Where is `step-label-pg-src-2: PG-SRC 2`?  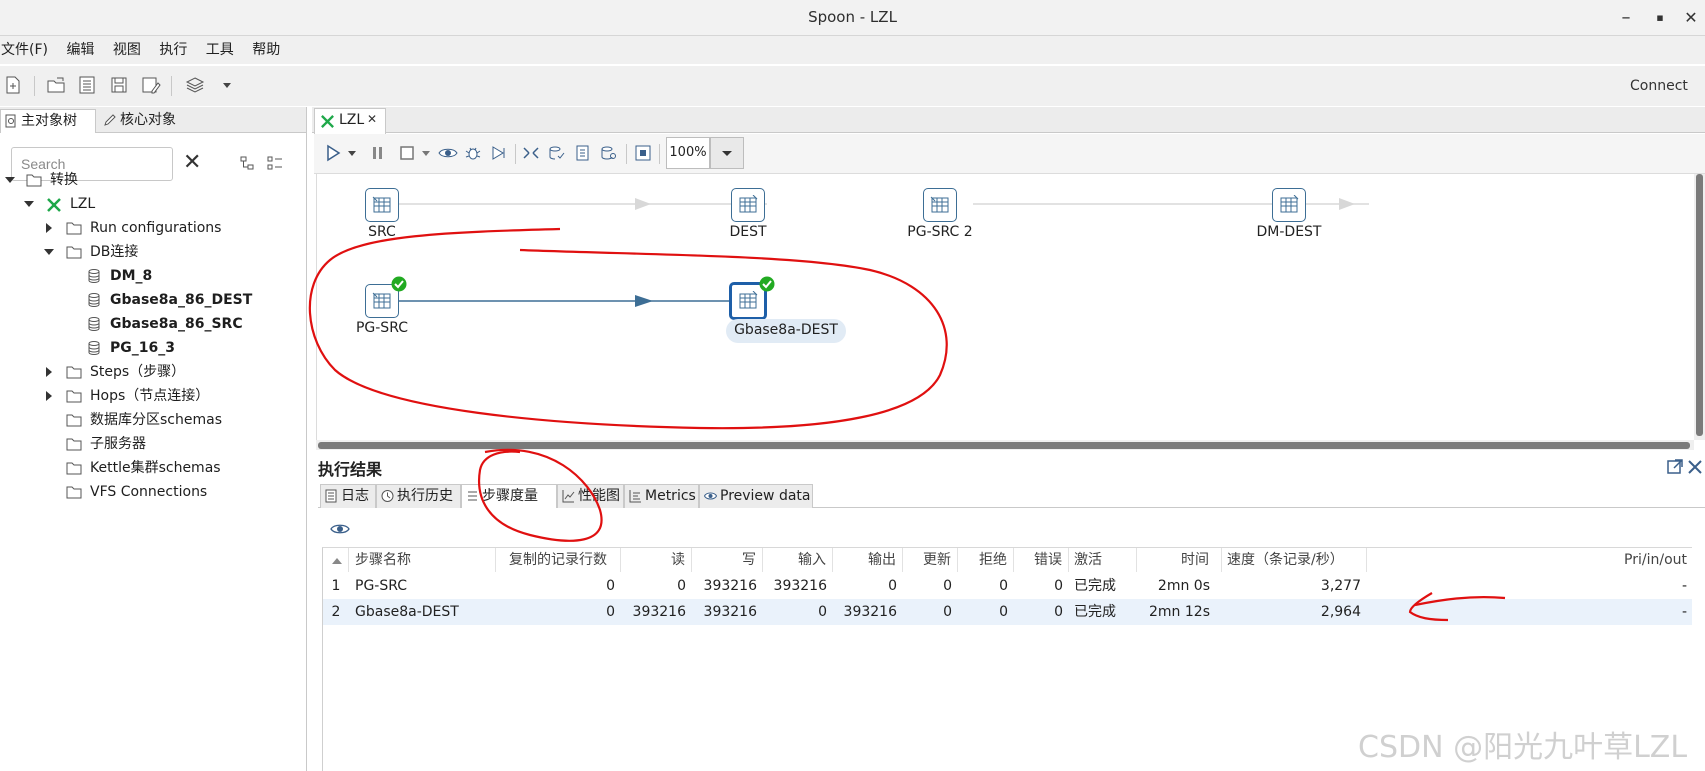 step-label-pg-src-2: PG-SRC 2 is located at coordinates (940, 232).